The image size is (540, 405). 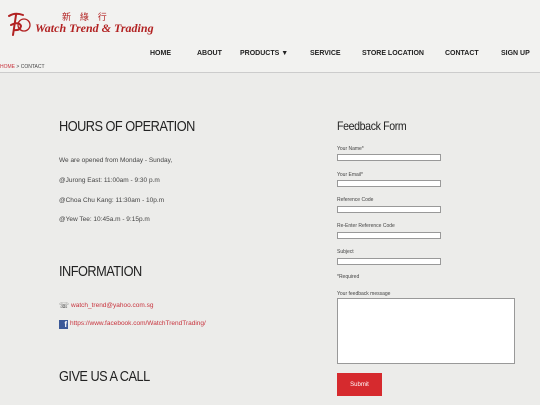 What do you see at coordinates (389, 261) in the screenshot?
I see `subject-input` at bounding box center [389, 261].